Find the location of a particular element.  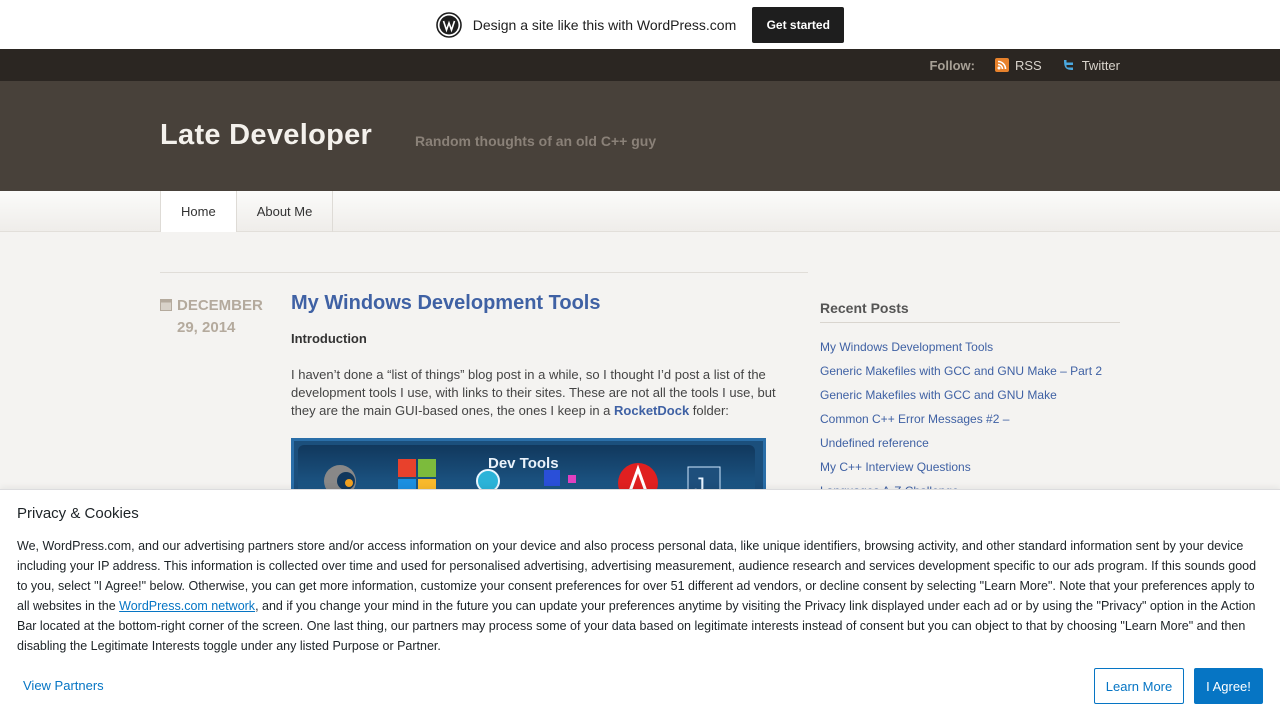

recent-post-link: Generic Makefiles with GCC and GNU Make is located at coordinates (970, 395).